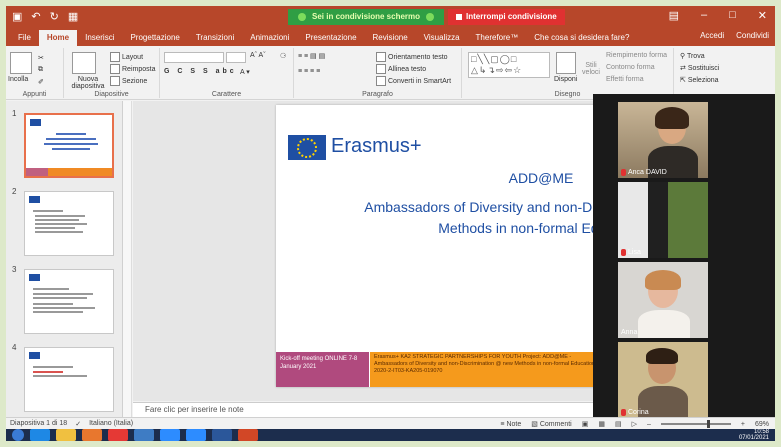  I want to click on ie-icon, so click(40, 435).